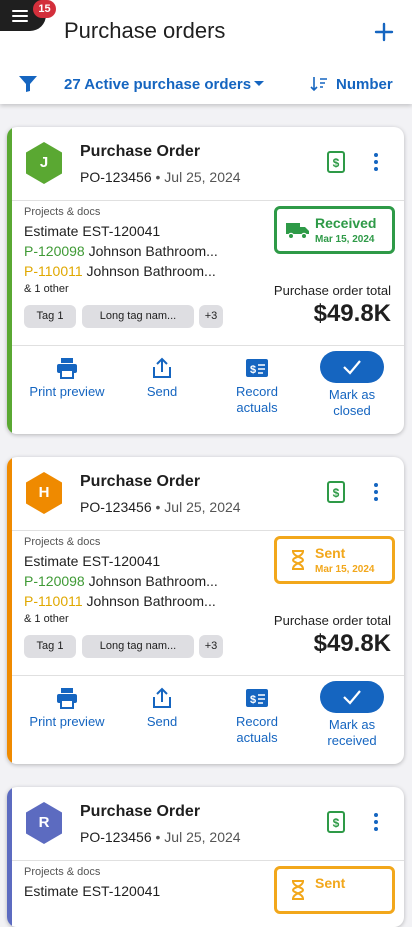  What do you see at coordinates (28, 84) in the screenshot?
I see `filter-icon` at bounding box center [28, 84].